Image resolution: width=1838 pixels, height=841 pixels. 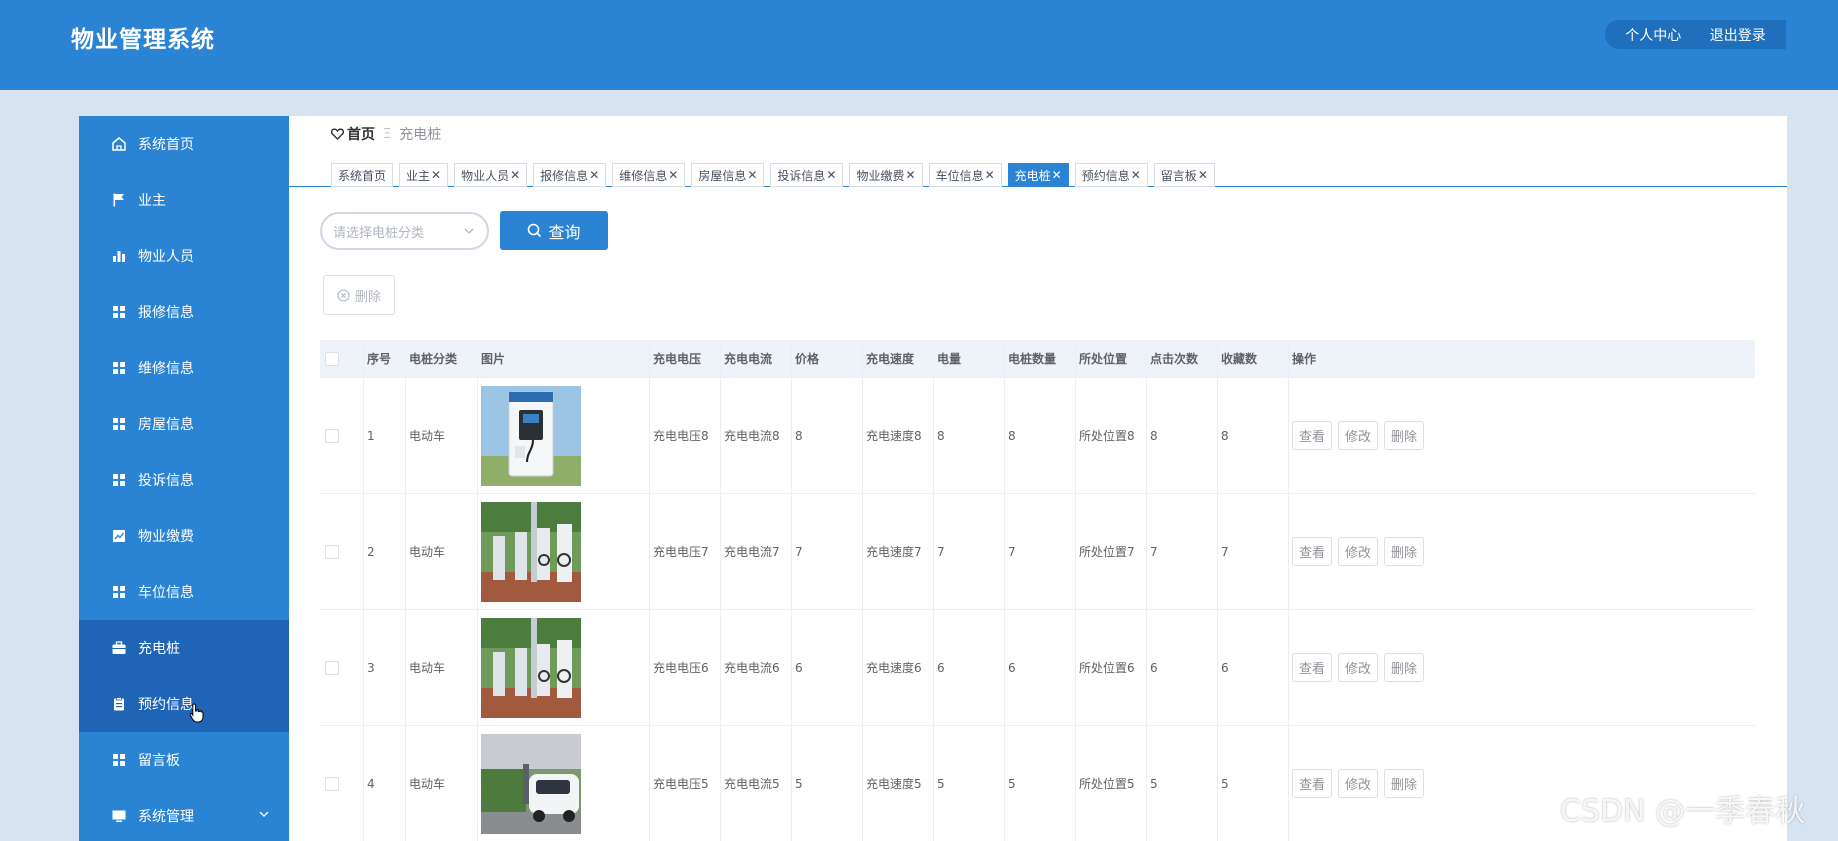 What do you see at coordinates (1184, 175) in the screenshot?
I see `tab-tag: 留言板 ✕` at bounding box center [1184, 175].